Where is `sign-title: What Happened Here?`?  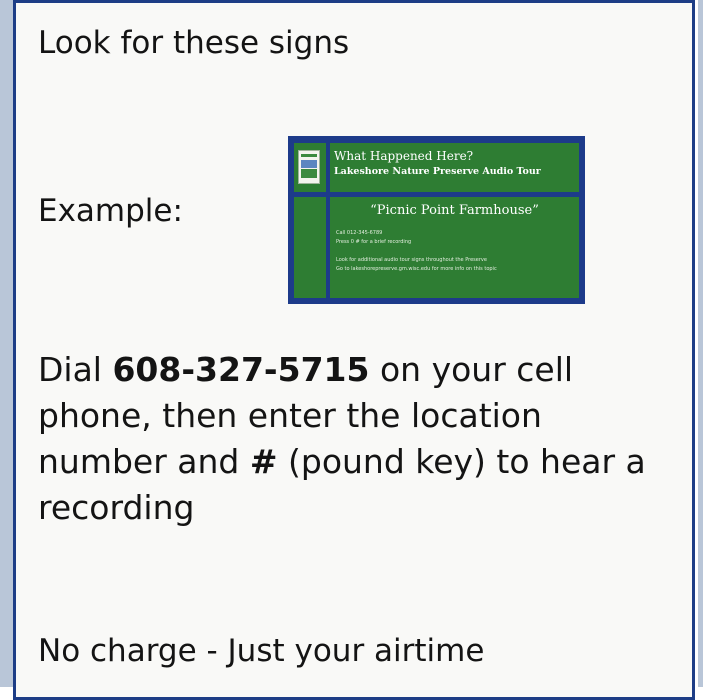
sign-title: What Happened Here? is located at coordinates (404, 156).